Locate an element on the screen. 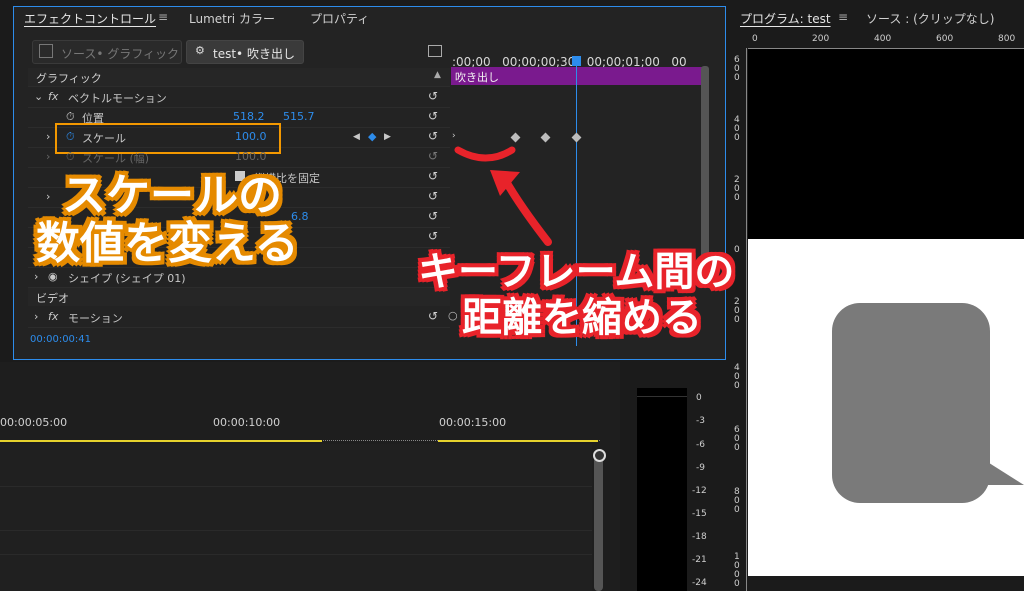  tab-source: ソース : (クリップなし) is located at coordinates (930, 18).